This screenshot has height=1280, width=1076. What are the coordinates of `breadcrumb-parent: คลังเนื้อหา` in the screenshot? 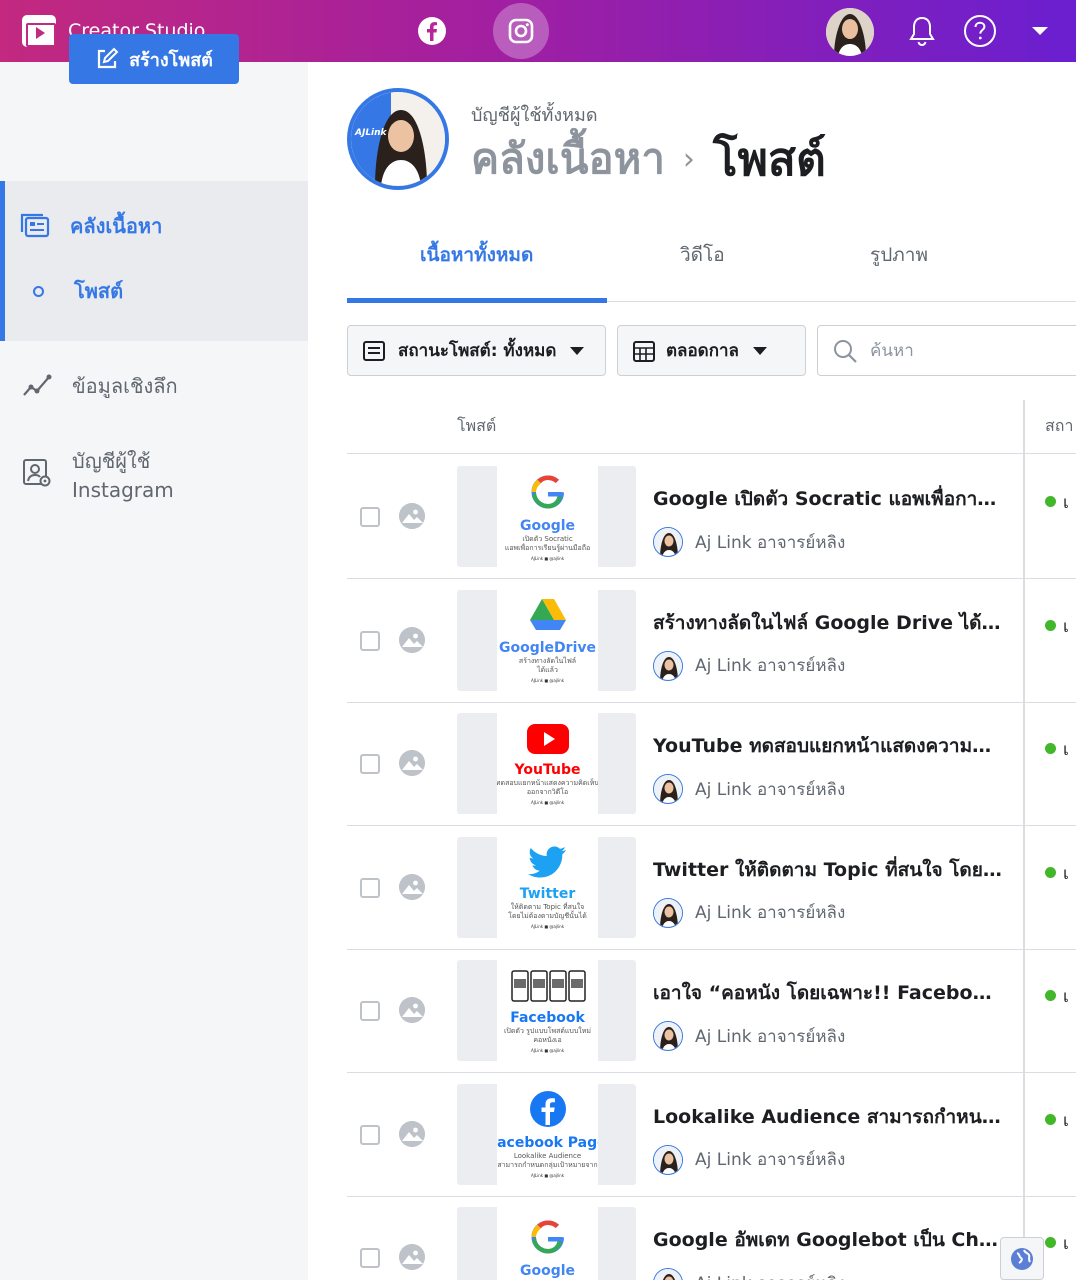 It's located at (568, 159).